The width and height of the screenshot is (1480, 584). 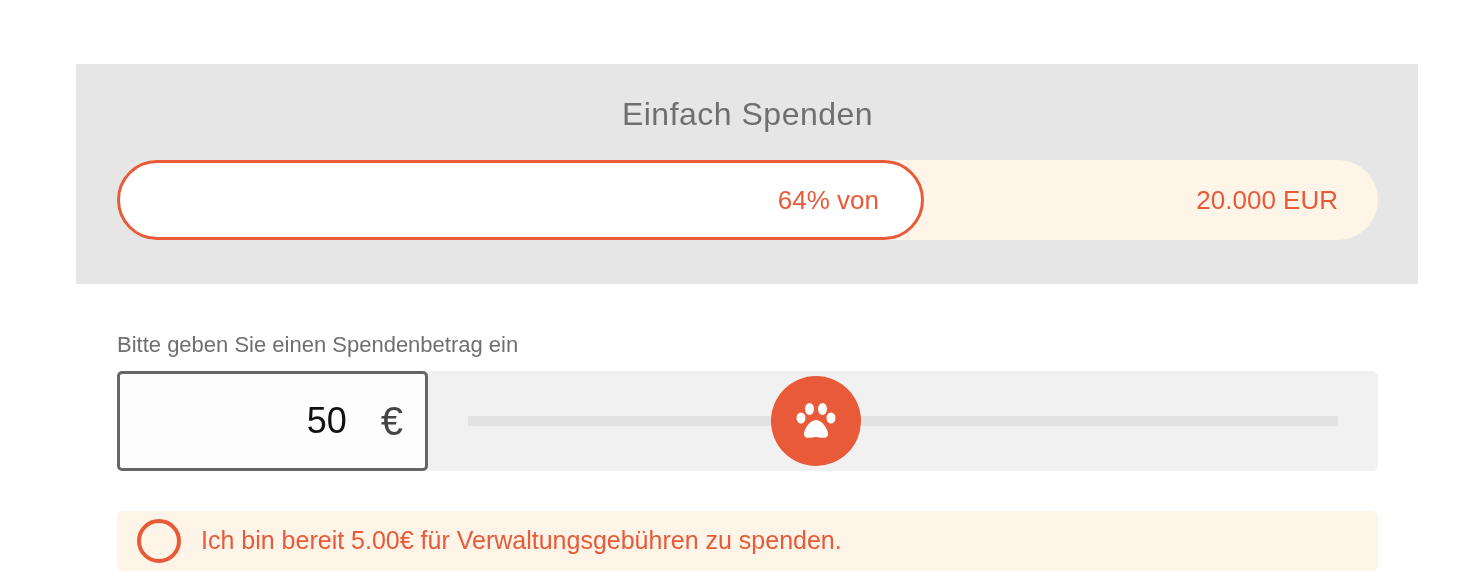 What do you see at coordinates (828, 200) in the screenshot?
I see `progress-percent: 64% von` at bounding box center [828, 200].